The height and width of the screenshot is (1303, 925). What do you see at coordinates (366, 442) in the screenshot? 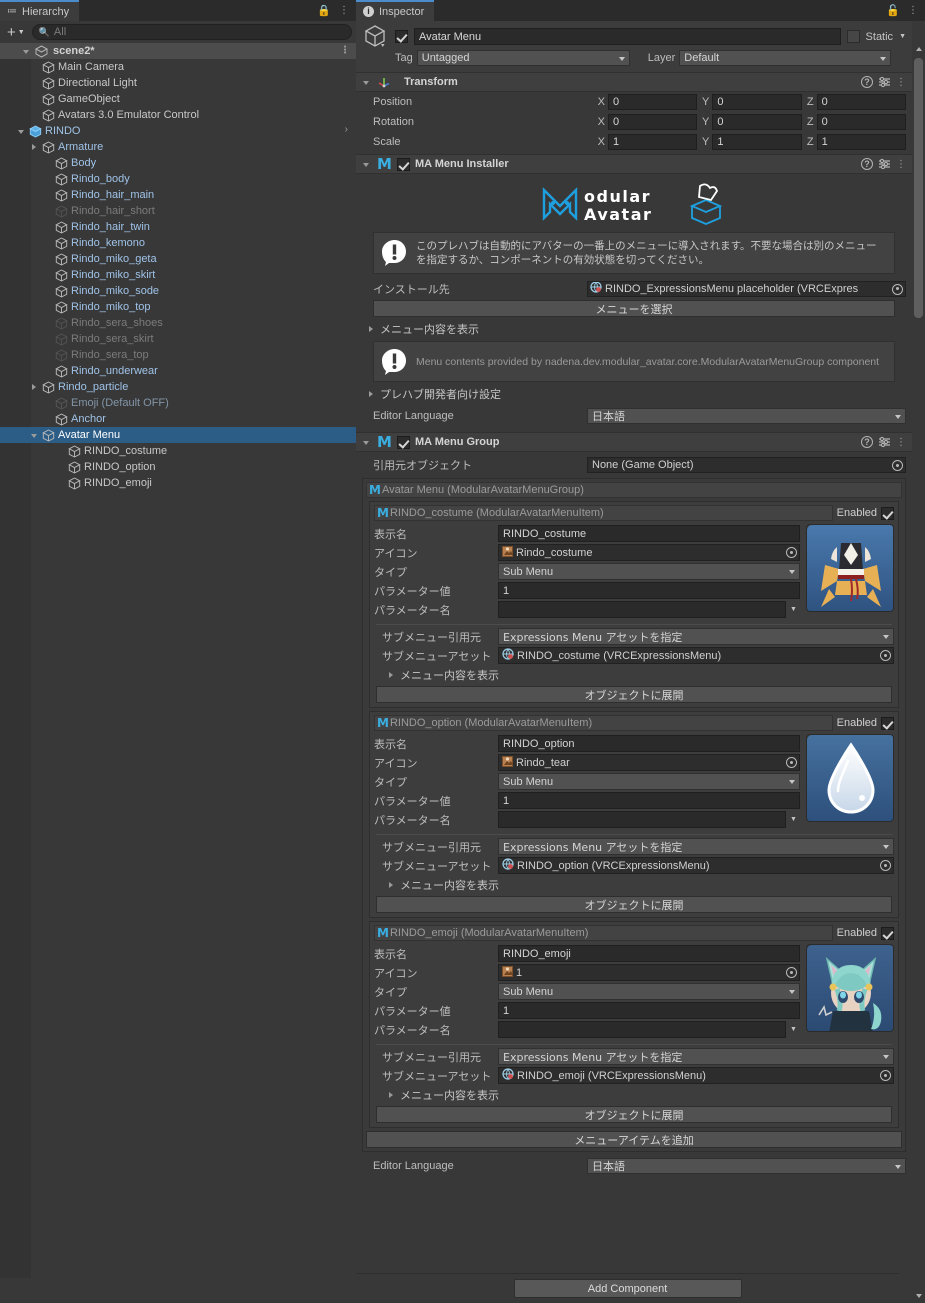
I see `menu-group-foldout-arrow` at bounding box center [366, 442].